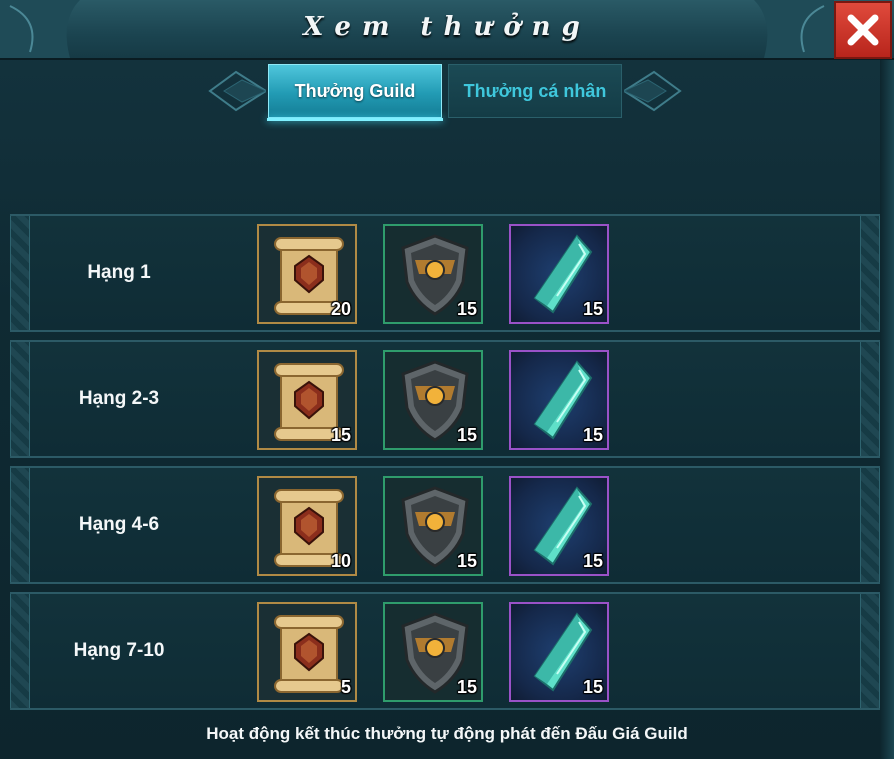 This screenshot has width=894, height=759. I want to click on reward-item-scroll: 15, so click(307, 400).